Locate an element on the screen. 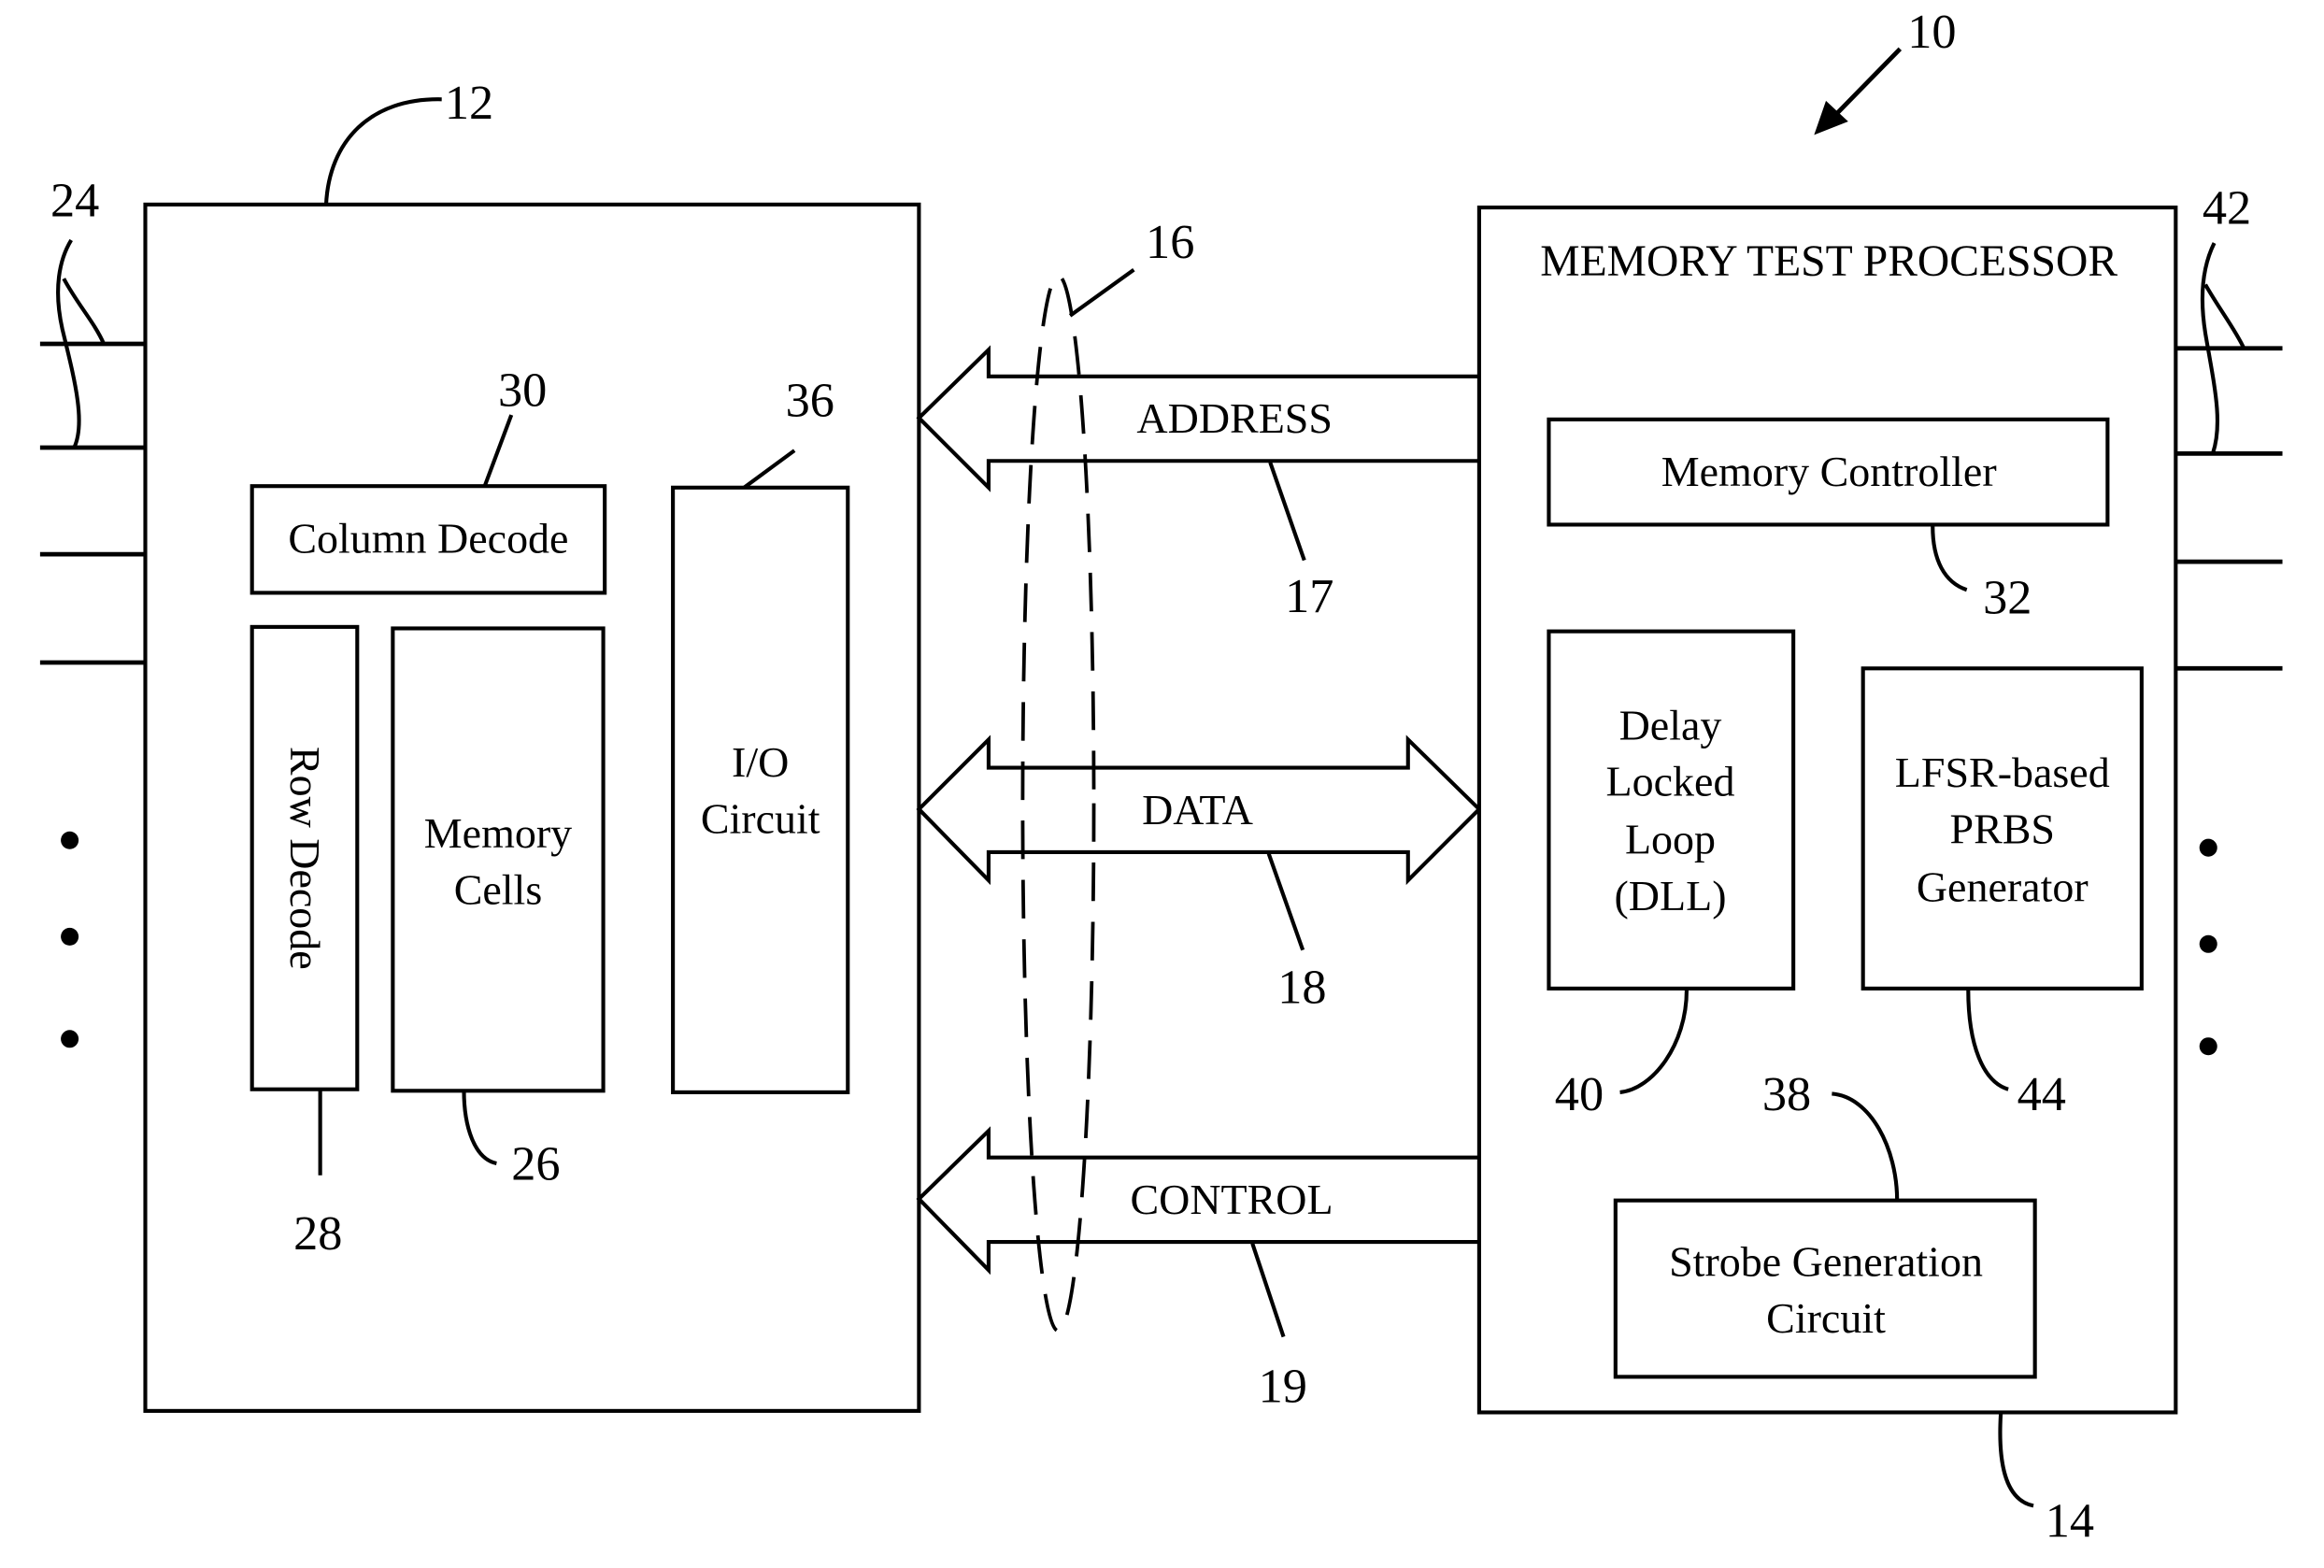 Image resolution: width=2324 pixels, height=1568 pixels. processor-leads is located at coordinates (2229, 701).